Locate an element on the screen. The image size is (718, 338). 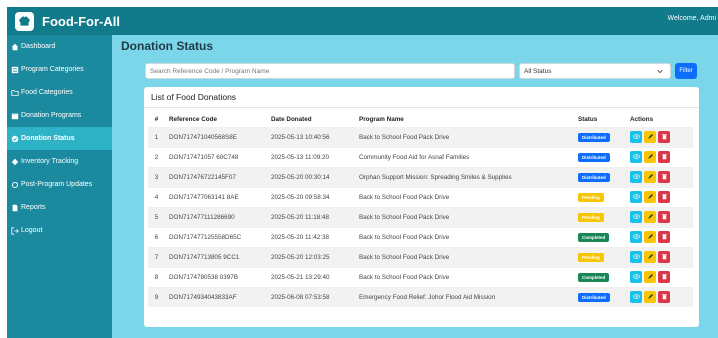
sidebar-item-inventory-tracking: Inventory Tracking is located at coordinates (59, 161).